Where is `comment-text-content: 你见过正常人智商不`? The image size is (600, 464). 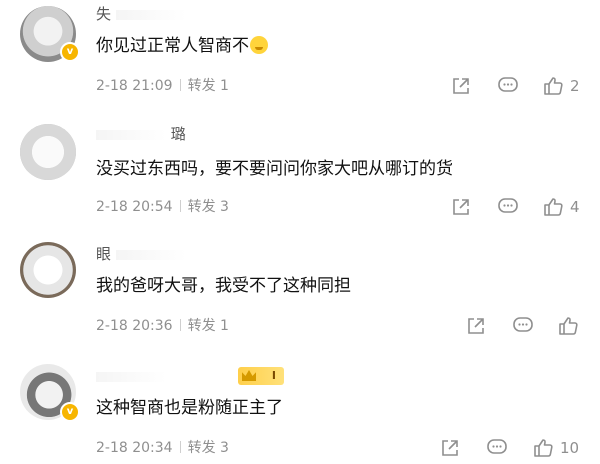 comment-text-content: 你见过正常人智商不 is located at coordinates (172, 46).